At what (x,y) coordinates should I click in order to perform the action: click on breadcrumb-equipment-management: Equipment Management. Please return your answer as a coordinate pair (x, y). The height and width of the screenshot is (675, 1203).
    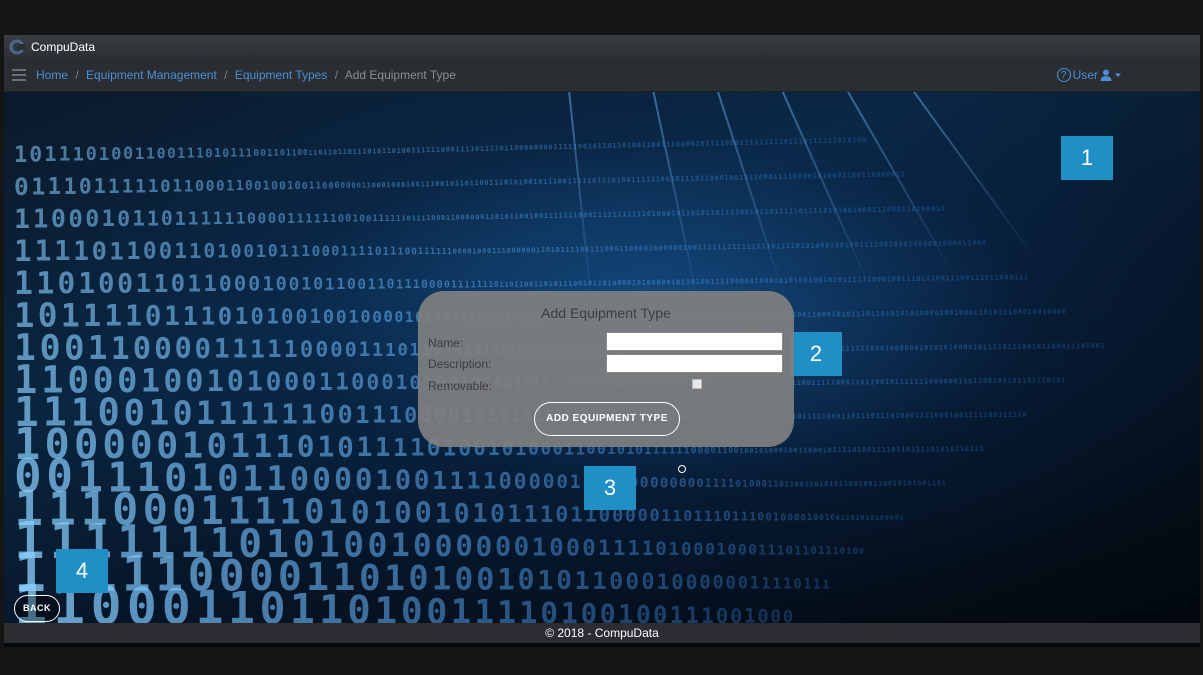
    Looking at the image, I should click on (151, 75).